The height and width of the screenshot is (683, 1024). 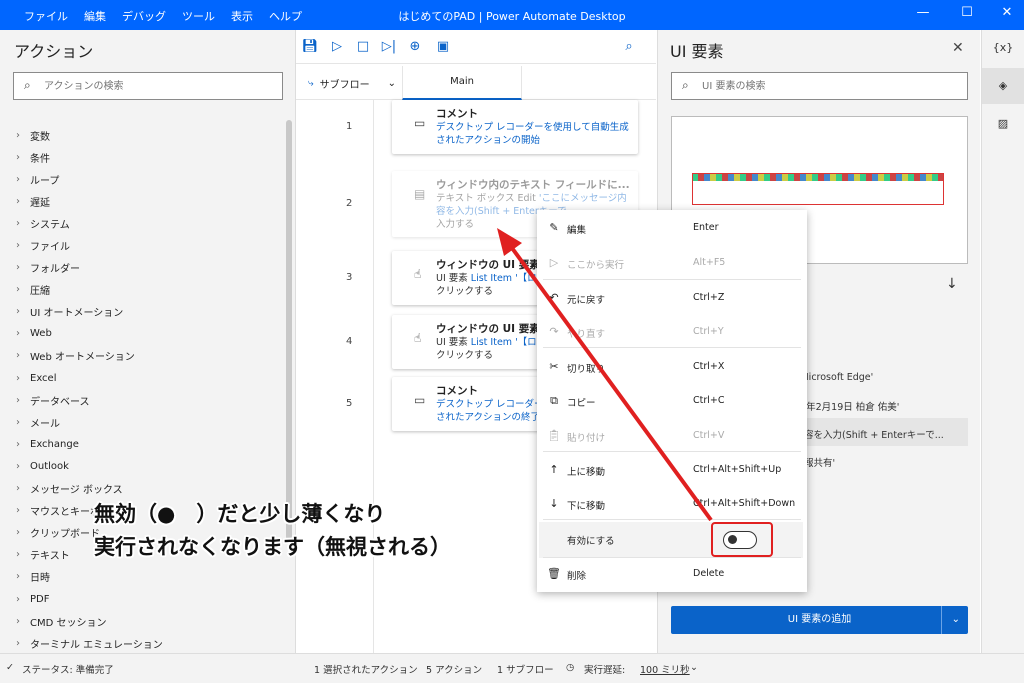 What do you see at coordinates (611, 384) in the screenshot?
I see `arrow-shaft` at bounding box center [611, 384].